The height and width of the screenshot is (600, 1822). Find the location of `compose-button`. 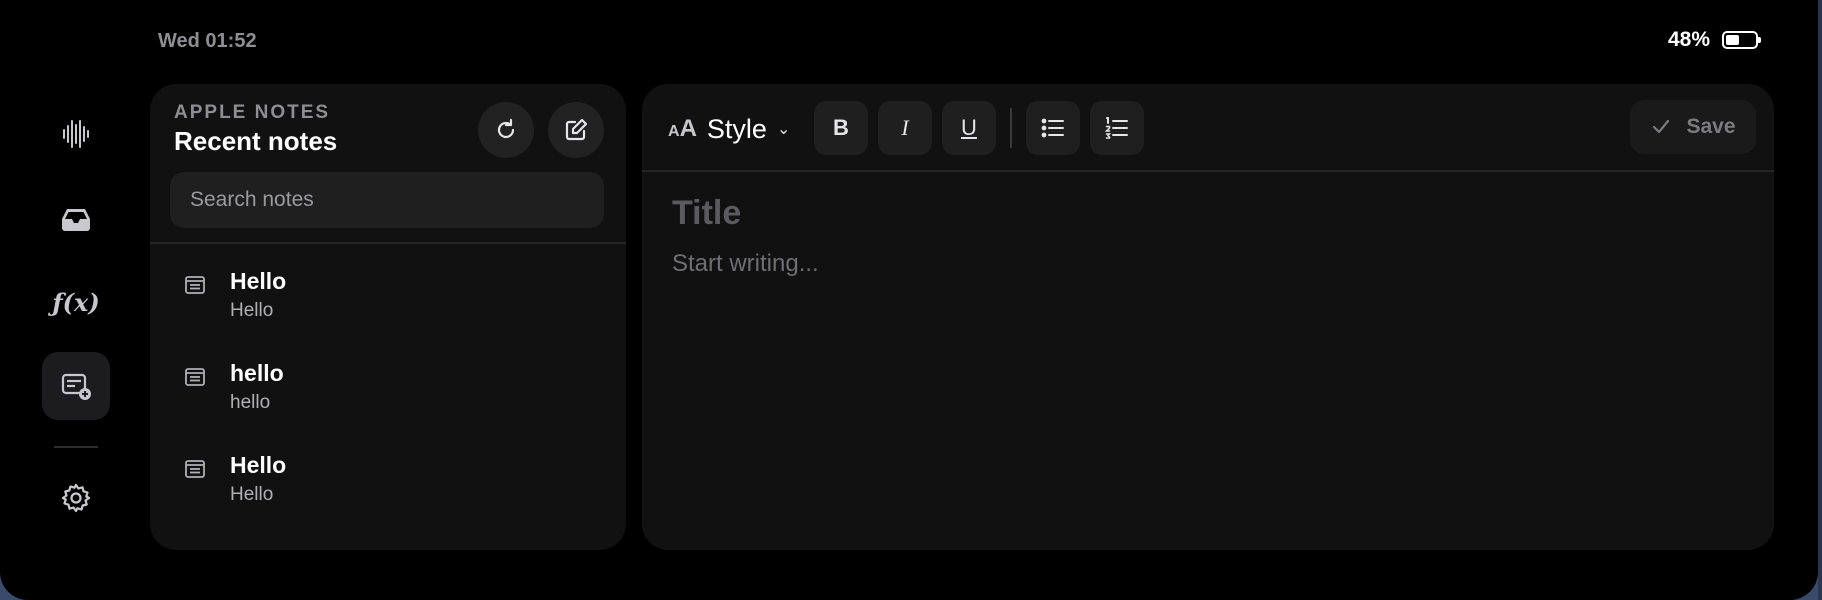

compose-button is located at coordinates (576, 130).